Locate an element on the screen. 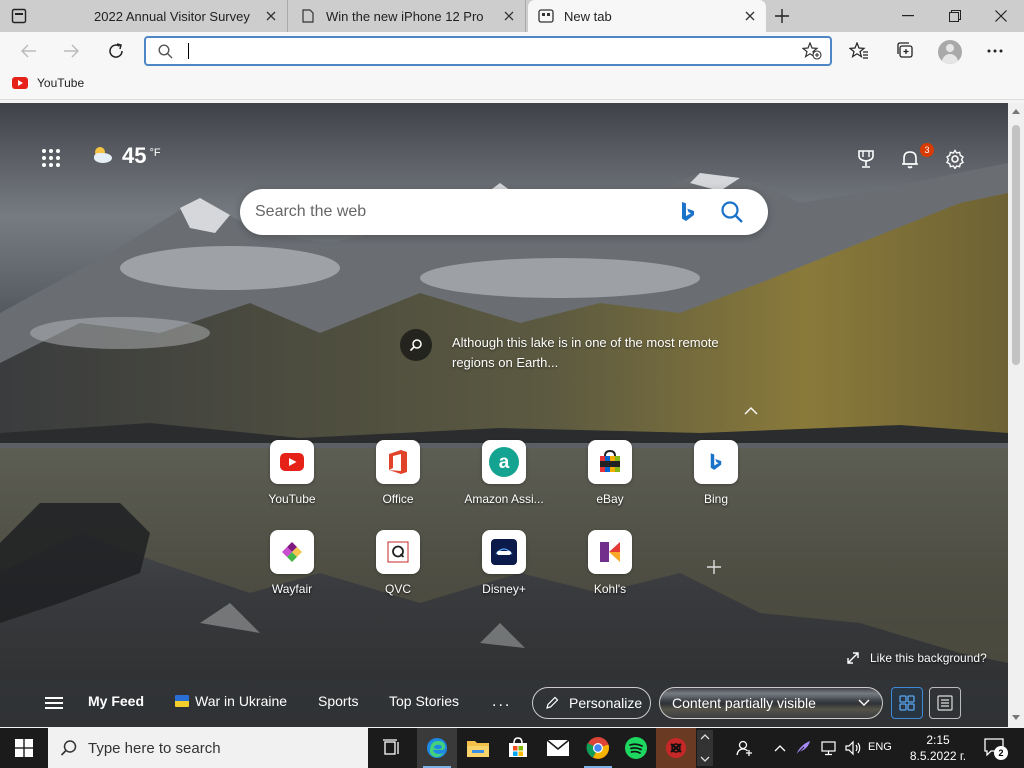  address-bar is located at coordinates (488, 51).